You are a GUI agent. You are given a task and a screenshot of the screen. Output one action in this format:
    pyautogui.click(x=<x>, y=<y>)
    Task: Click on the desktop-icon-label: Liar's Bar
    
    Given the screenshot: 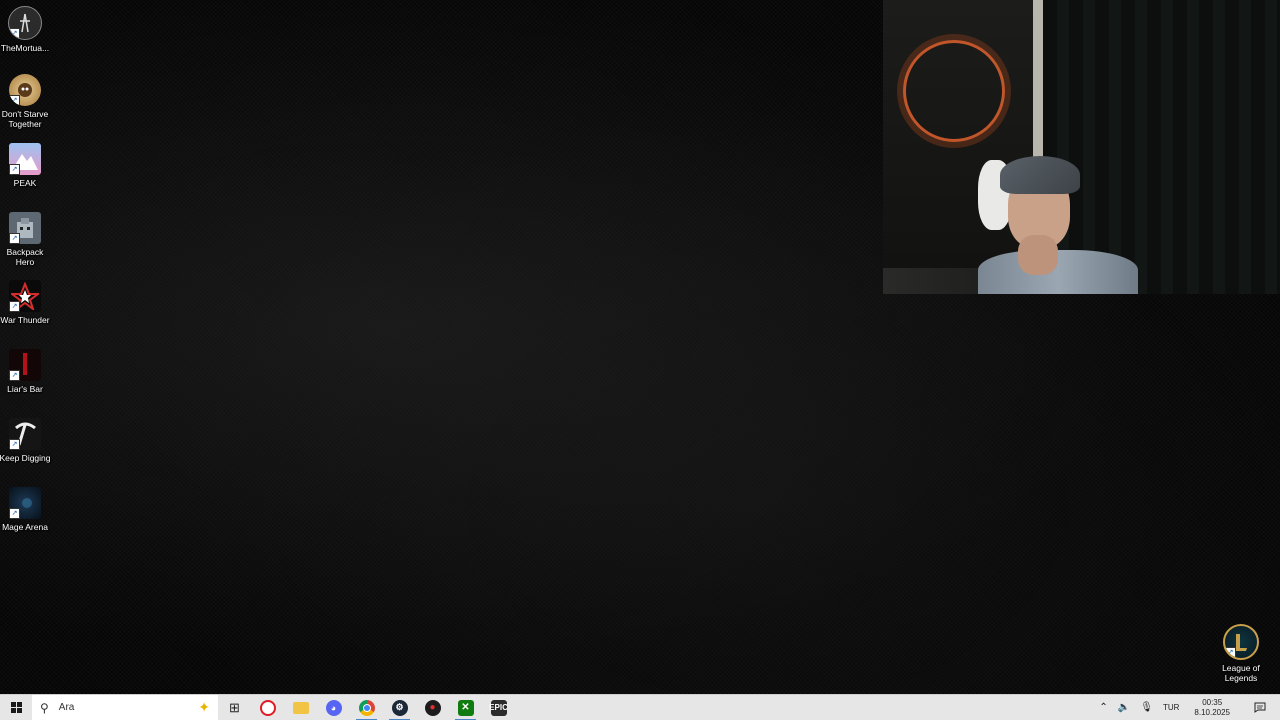 What is the action you would take?
    pyautogui.click(x=25, y=389)
    